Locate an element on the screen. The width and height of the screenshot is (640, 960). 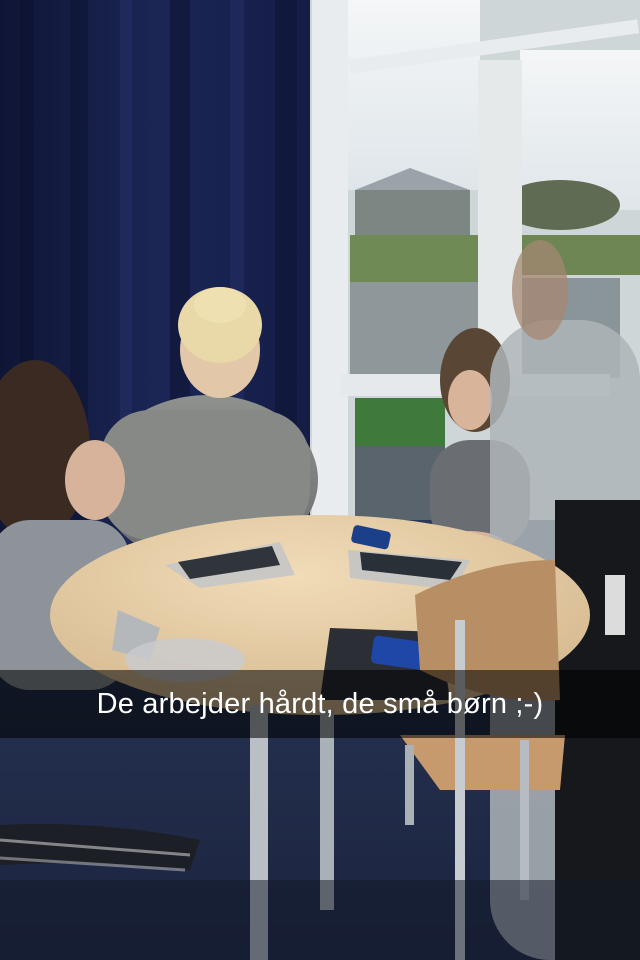
caption-text: De arbejder hårdt, de små børn ;-) is located at coordinates (320, 703).